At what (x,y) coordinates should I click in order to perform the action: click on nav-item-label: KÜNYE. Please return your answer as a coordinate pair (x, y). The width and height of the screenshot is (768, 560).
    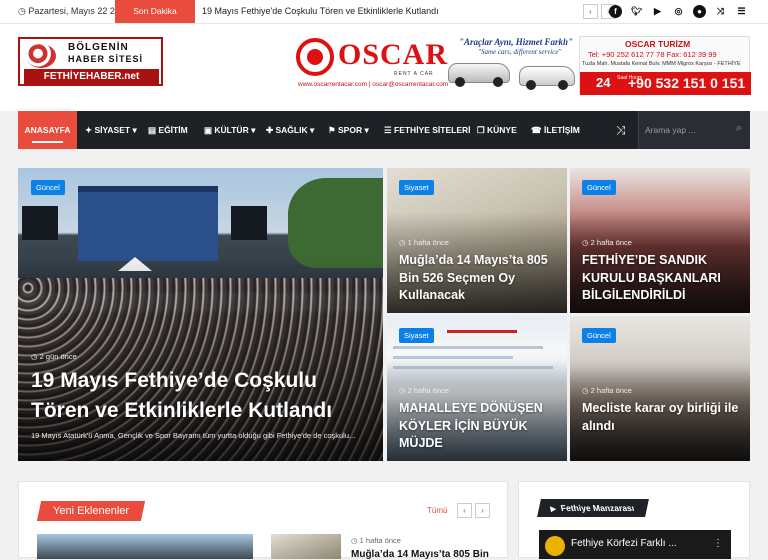
    Looking at the image, I should click on (502, 130).